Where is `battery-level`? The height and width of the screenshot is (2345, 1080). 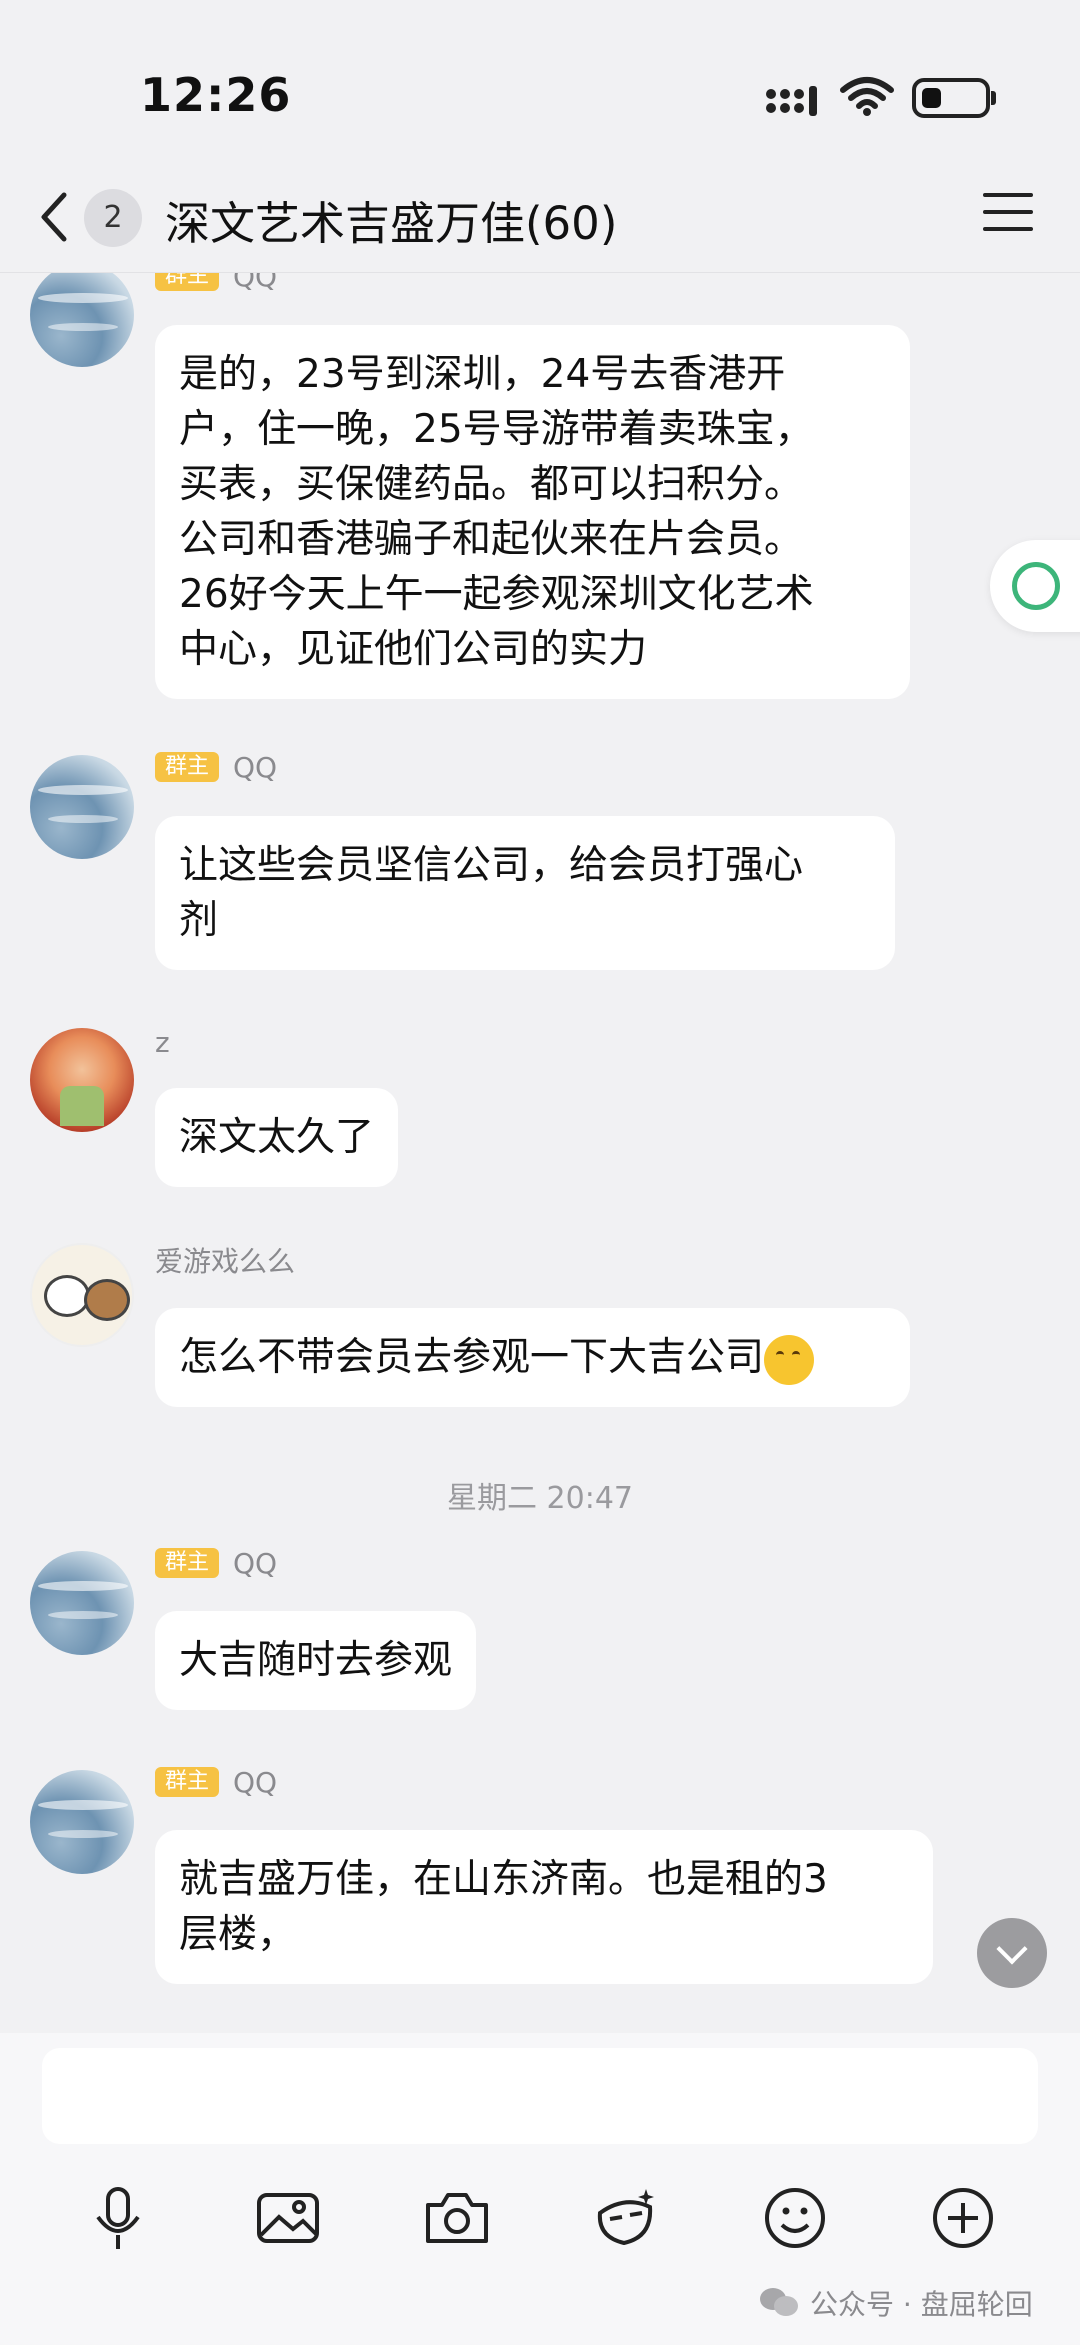
battery-level is located at coordinates (931, 98).